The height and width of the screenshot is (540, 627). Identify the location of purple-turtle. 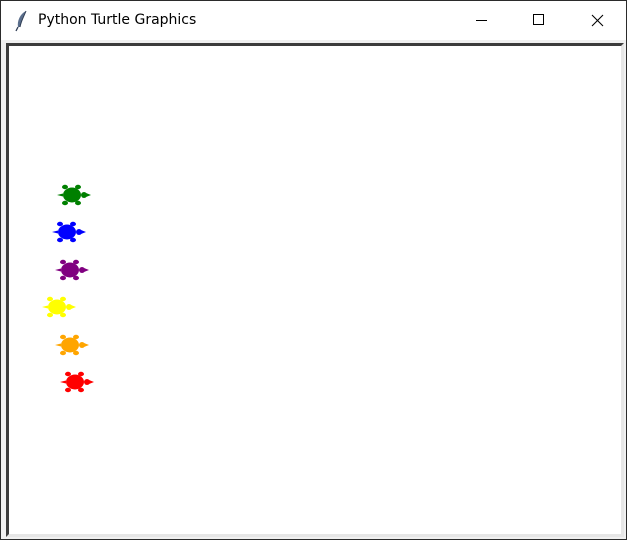
(72, 272).